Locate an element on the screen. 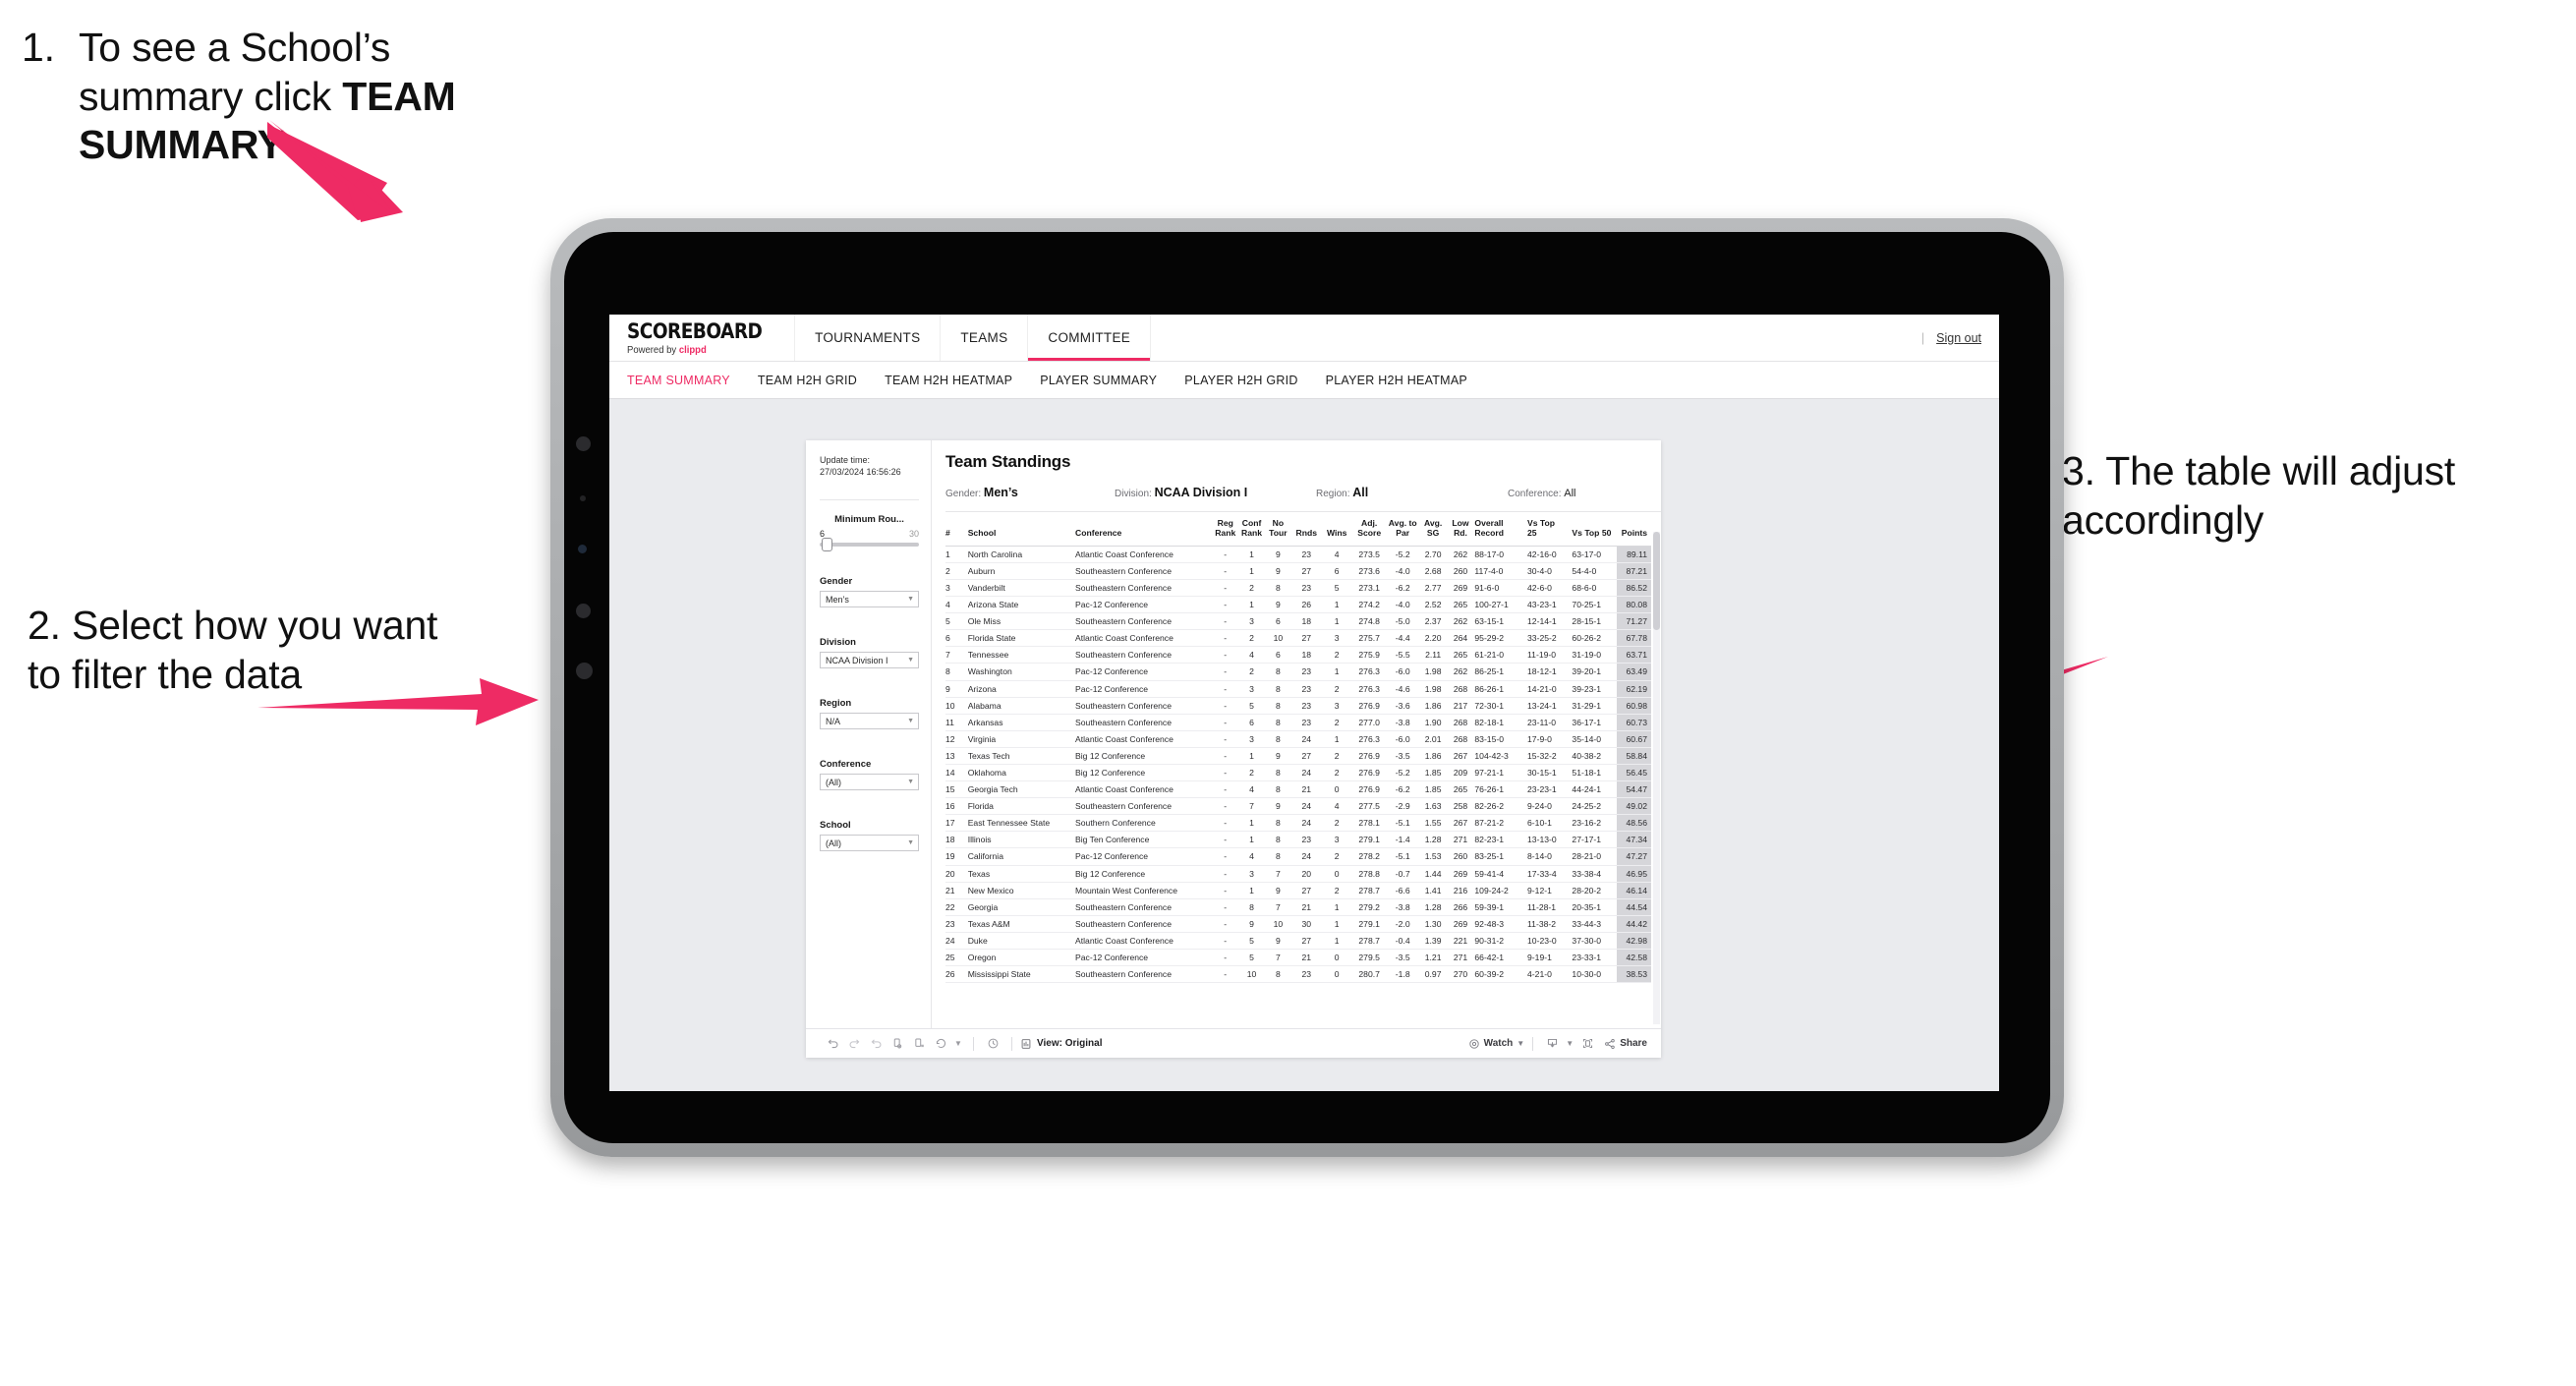  table-cell-avg-to-par: -6.2 is located at coordinates (1403, 789).